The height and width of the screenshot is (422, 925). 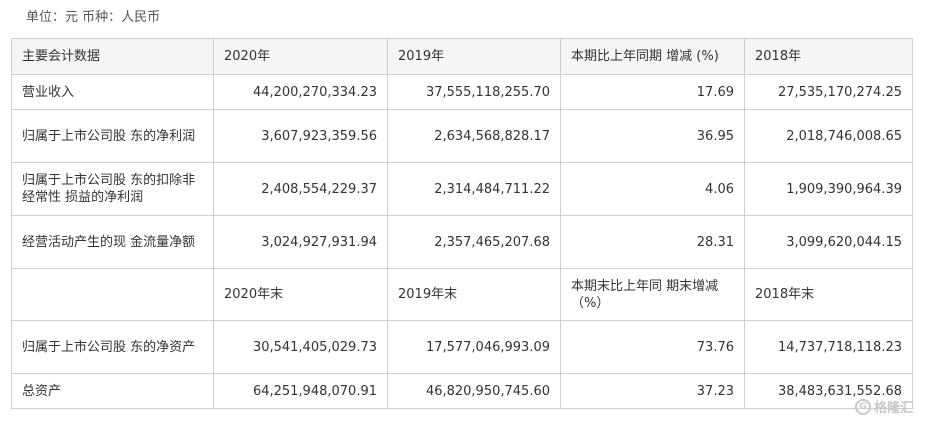 What do you see at coordinates (652, 294) in the screenshot?
I see `subheader-cell-change: 本期末比上年同 期末增减 （%）` at bounding box center [652, 294].